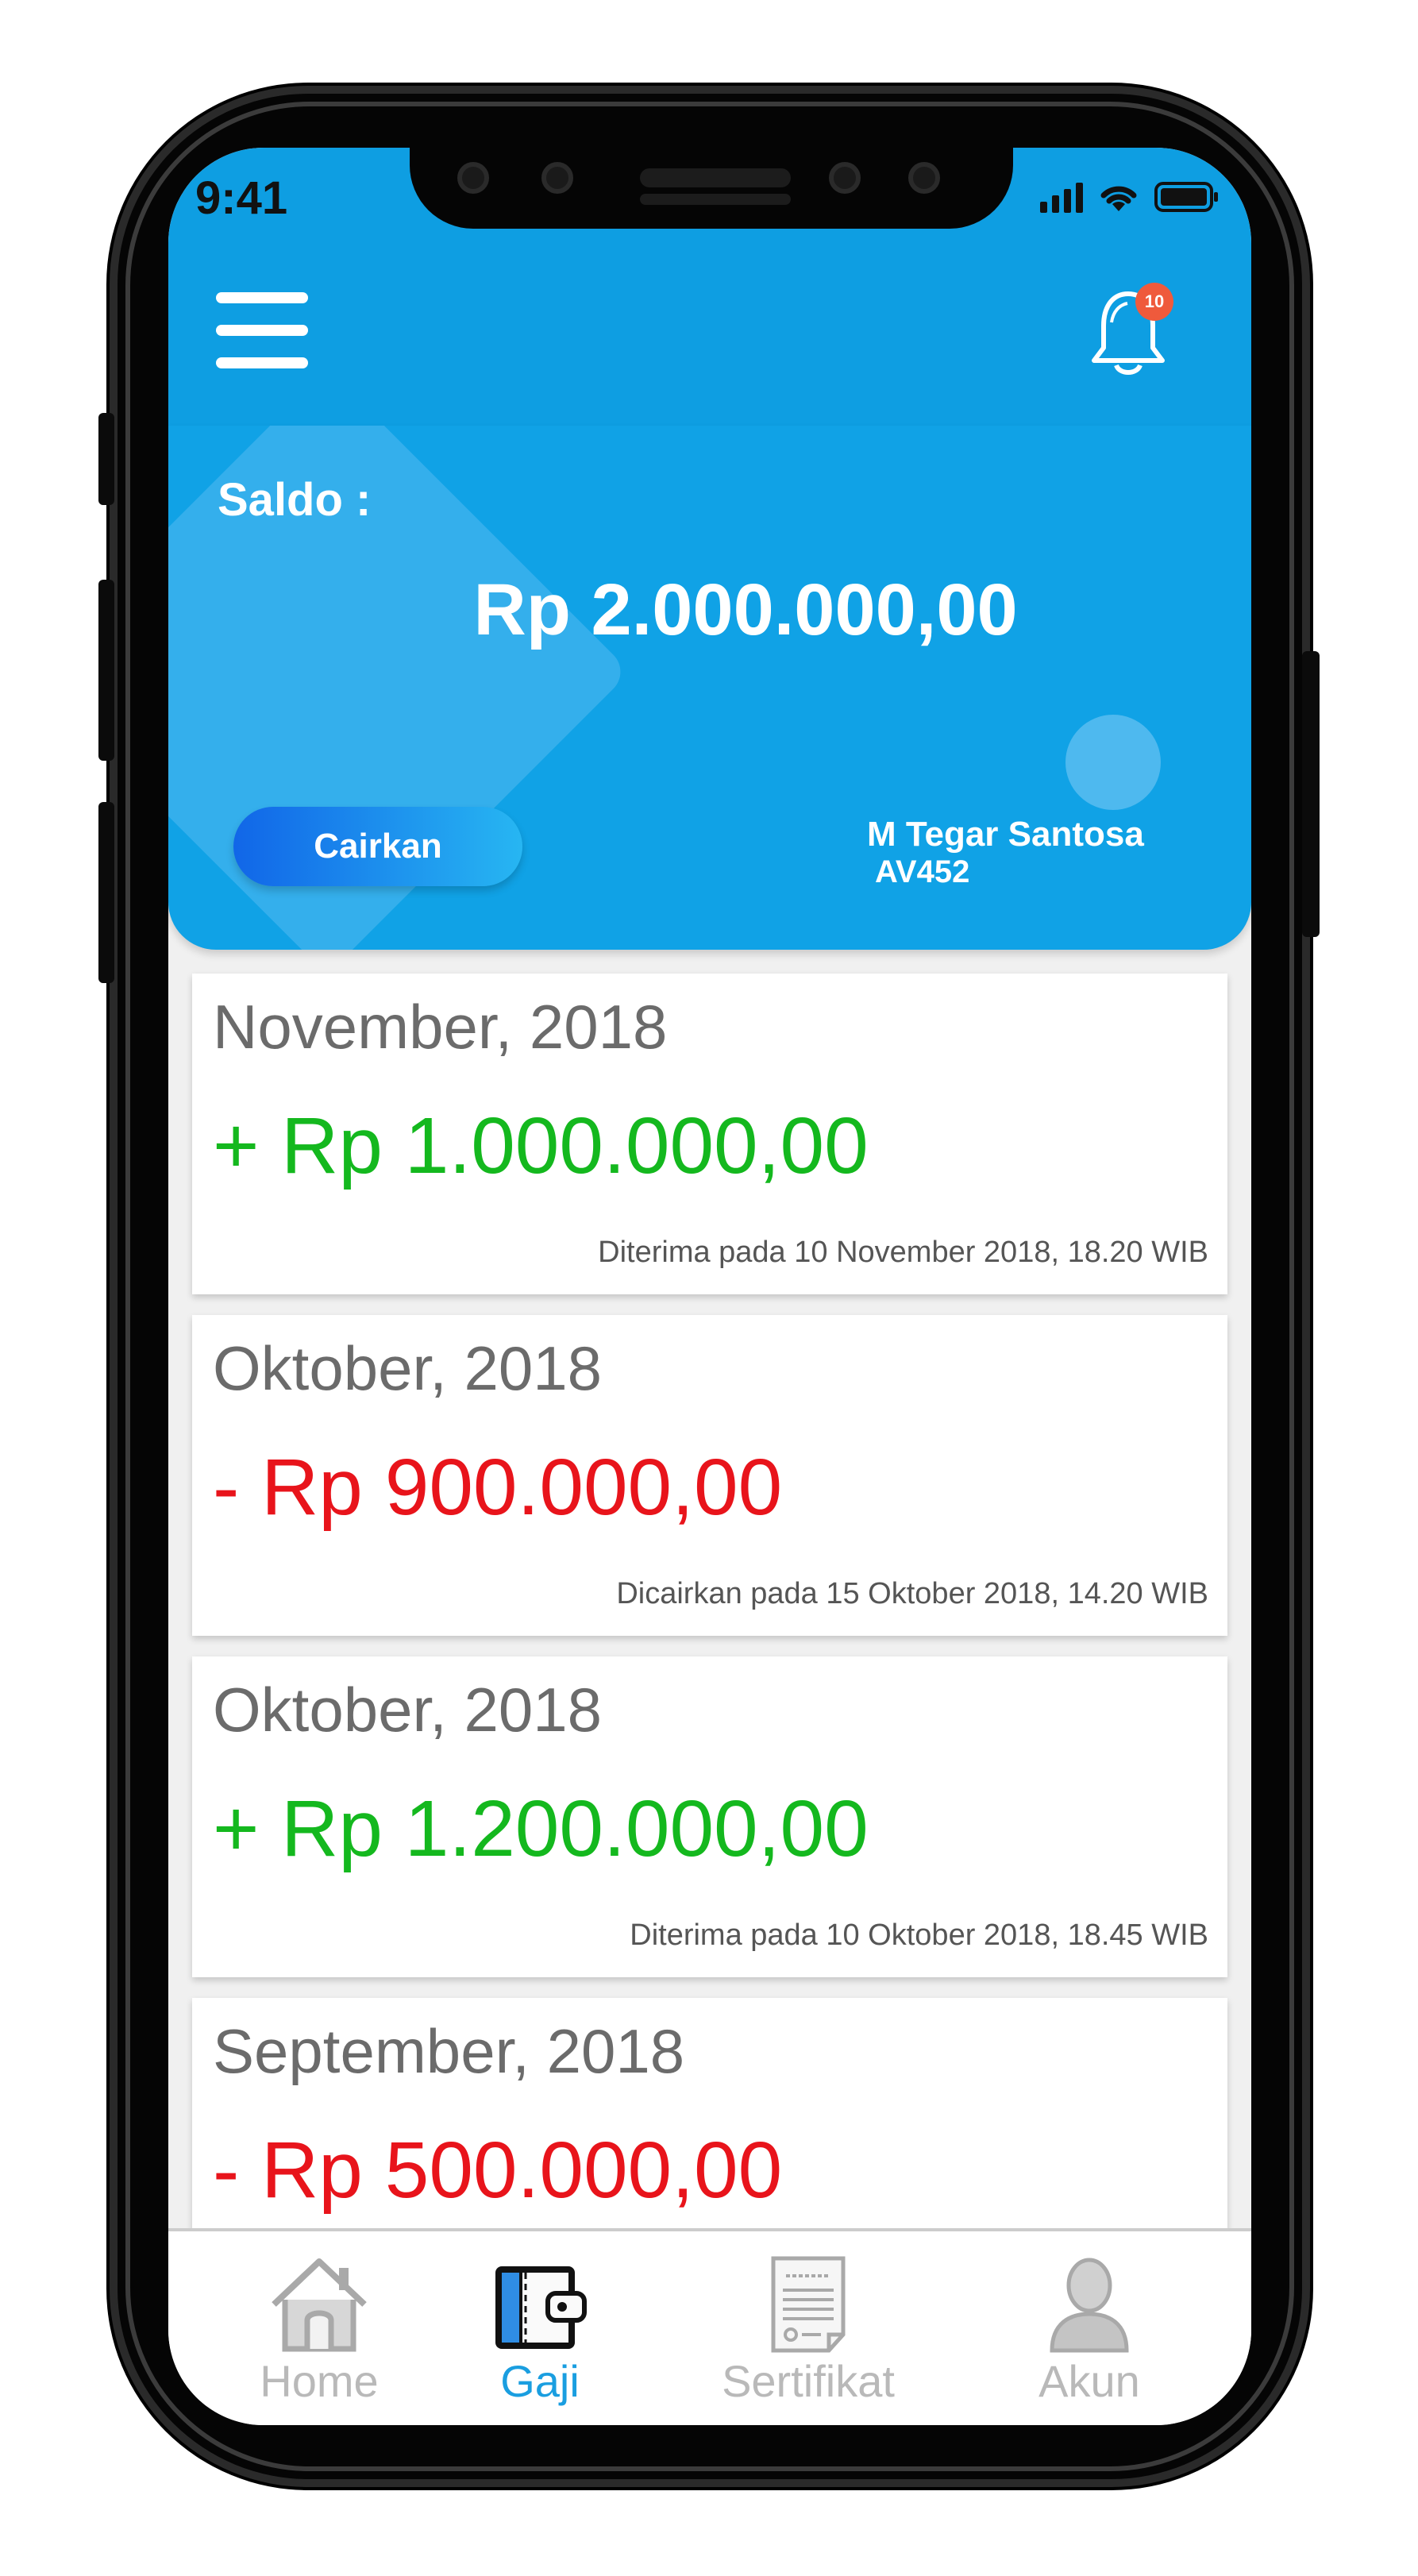 Image resolution: width=1418 pixels, height=2576 pixels. What do you see at coordinates (745, 609) in the screenshot?
I see `balance-amount: Rp 2.000.000,00` at bounding box center [745, 609].